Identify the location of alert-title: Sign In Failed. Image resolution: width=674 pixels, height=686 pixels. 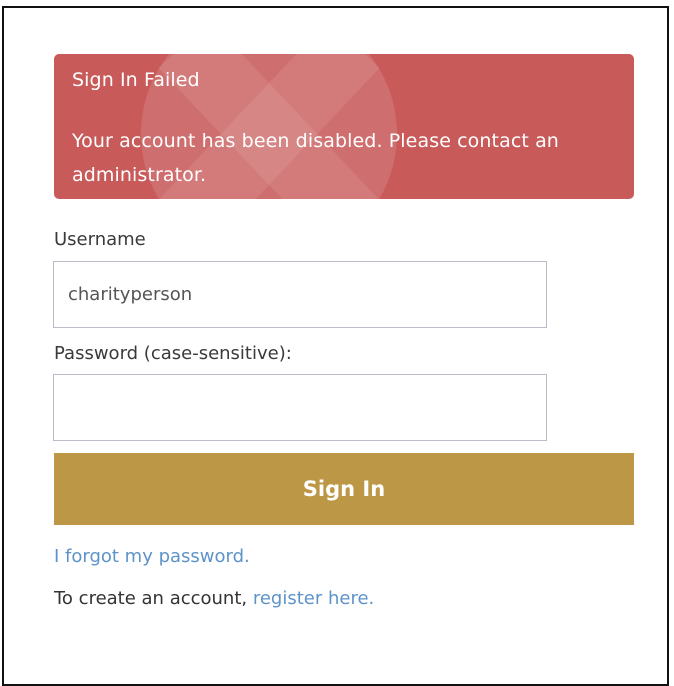
(136, 80).